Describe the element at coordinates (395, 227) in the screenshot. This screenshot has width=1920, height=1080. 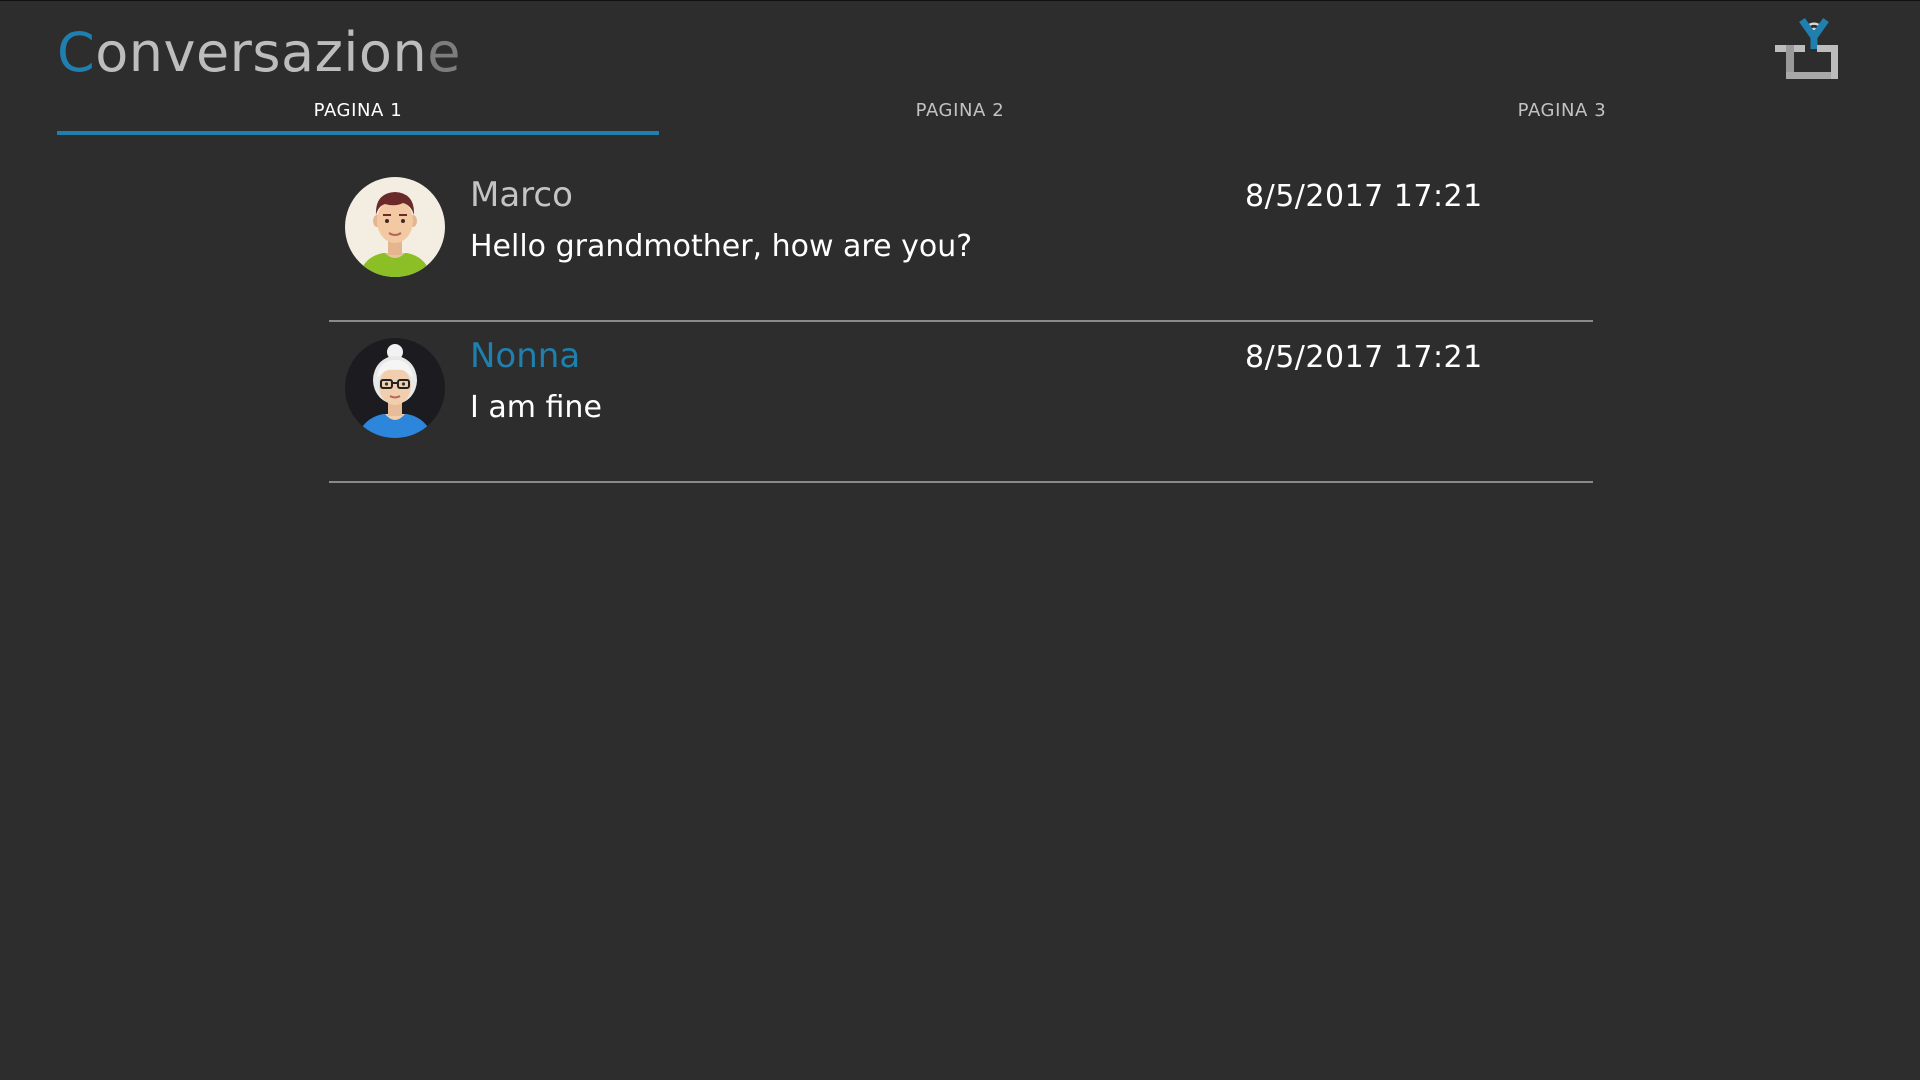
I see `young-man-avatar-icon` at that location.